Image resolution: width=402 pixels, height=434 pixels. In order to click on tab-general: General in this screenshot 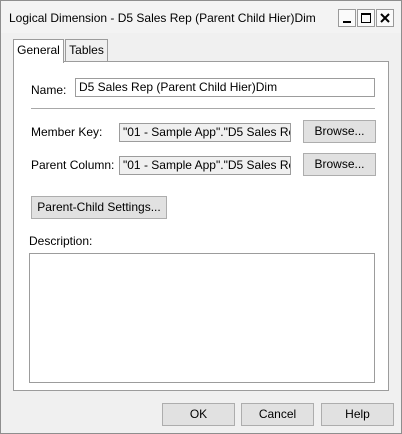, I will do `click(38, 51)`.